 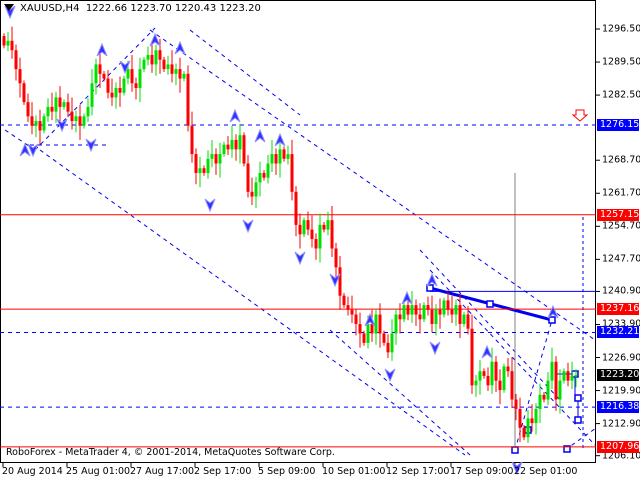 I want to click on chart-menu-triangle-icon, so click(x=9, y=7).